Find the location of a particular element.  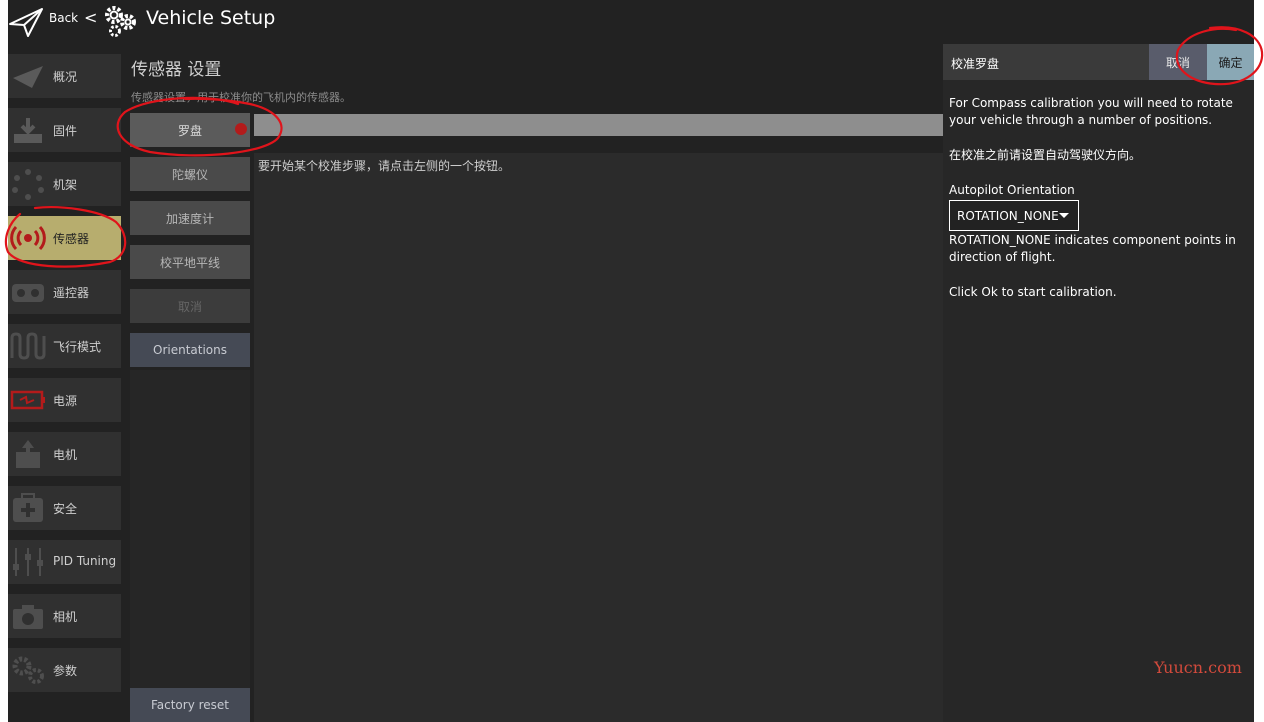

camera-icon is located at coordinates (28, 617).